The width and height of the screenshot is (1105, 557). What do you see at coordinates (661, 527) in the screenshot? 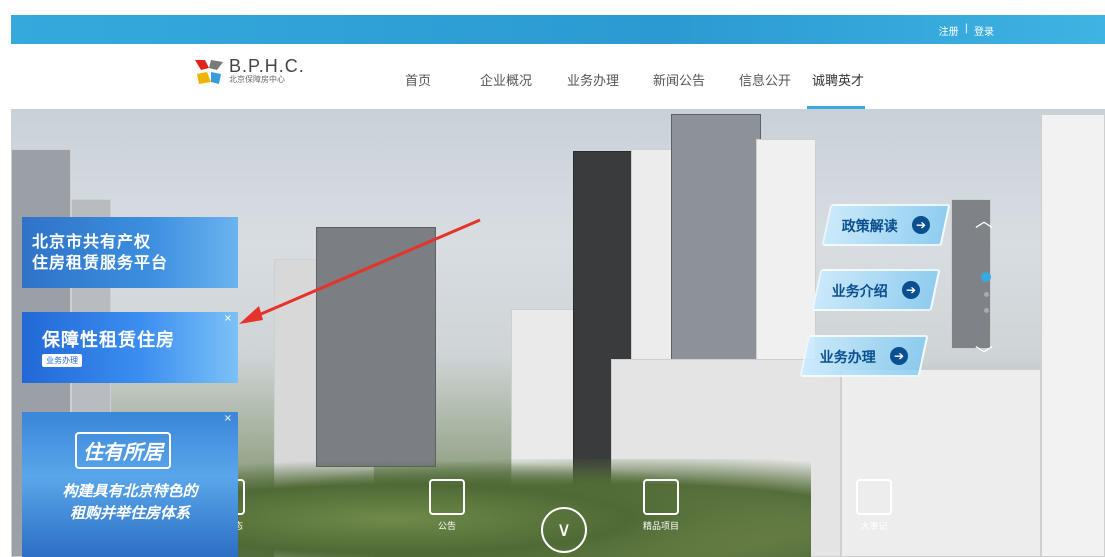
I see `projects-label: 精品项目` at bounding box center [661, 527].